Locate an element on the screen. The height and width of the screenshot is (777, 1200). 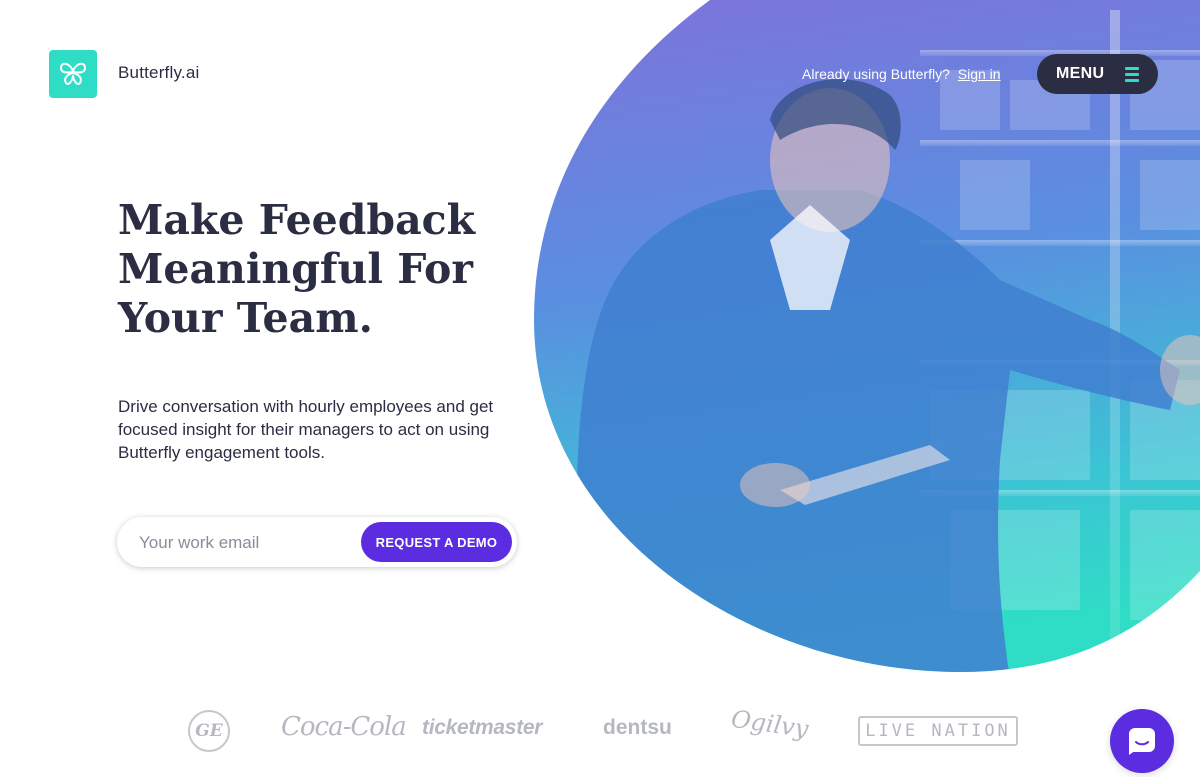
logo is located at coordinates (73, 74).